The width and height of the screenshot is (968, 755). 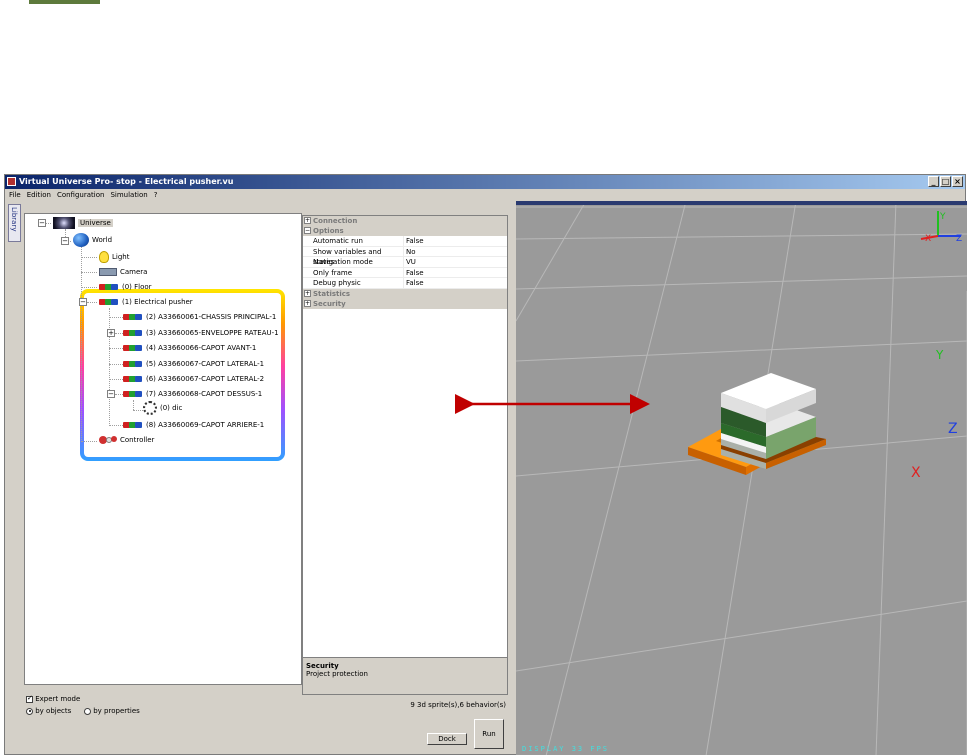 I want to click on tree-node-floor: (0) Floor, so click(x=125, y=287).